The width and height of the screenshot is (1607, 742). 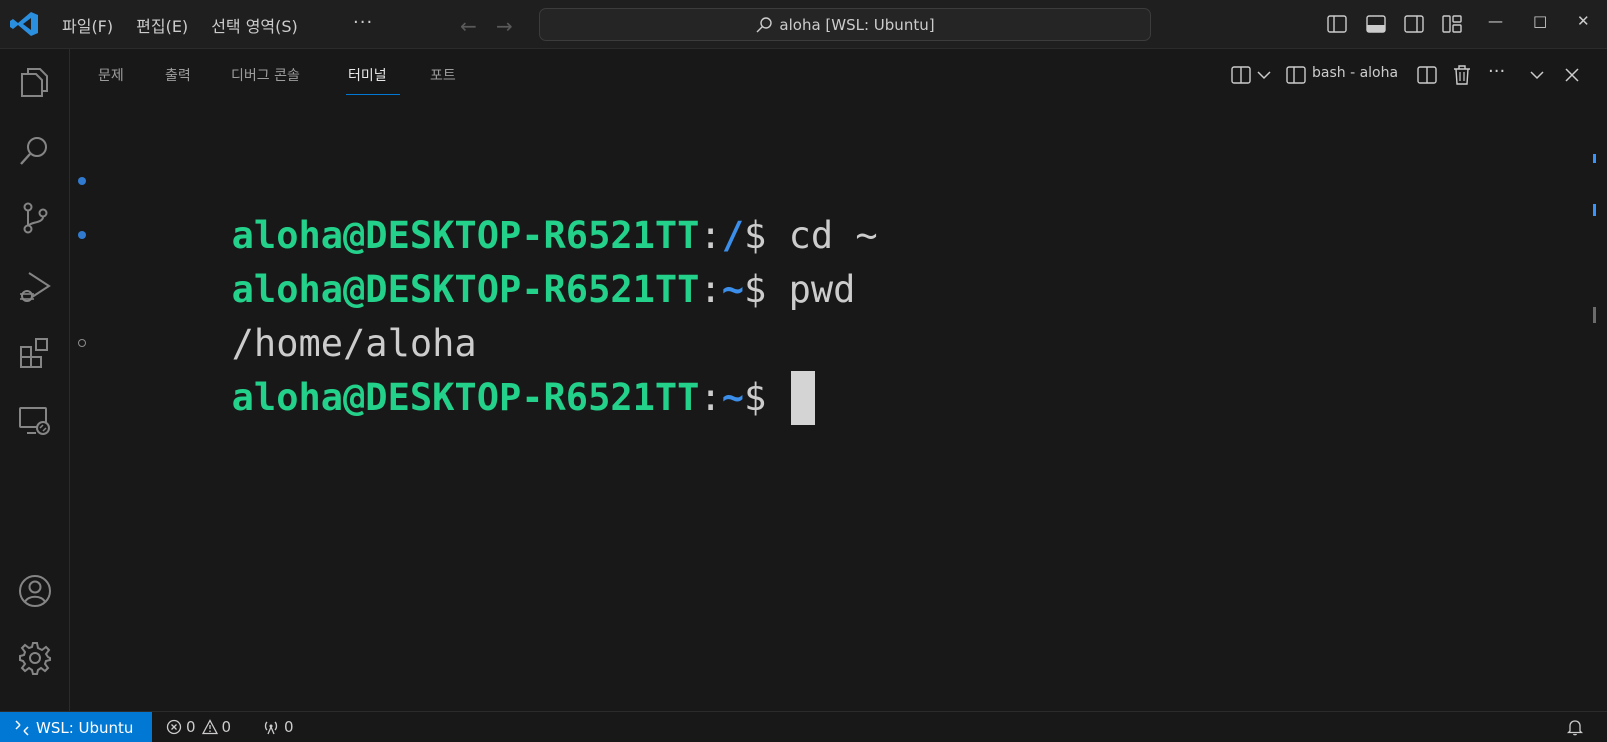 I want to click on close-icon: ✕, so click(x=1583, y=21).